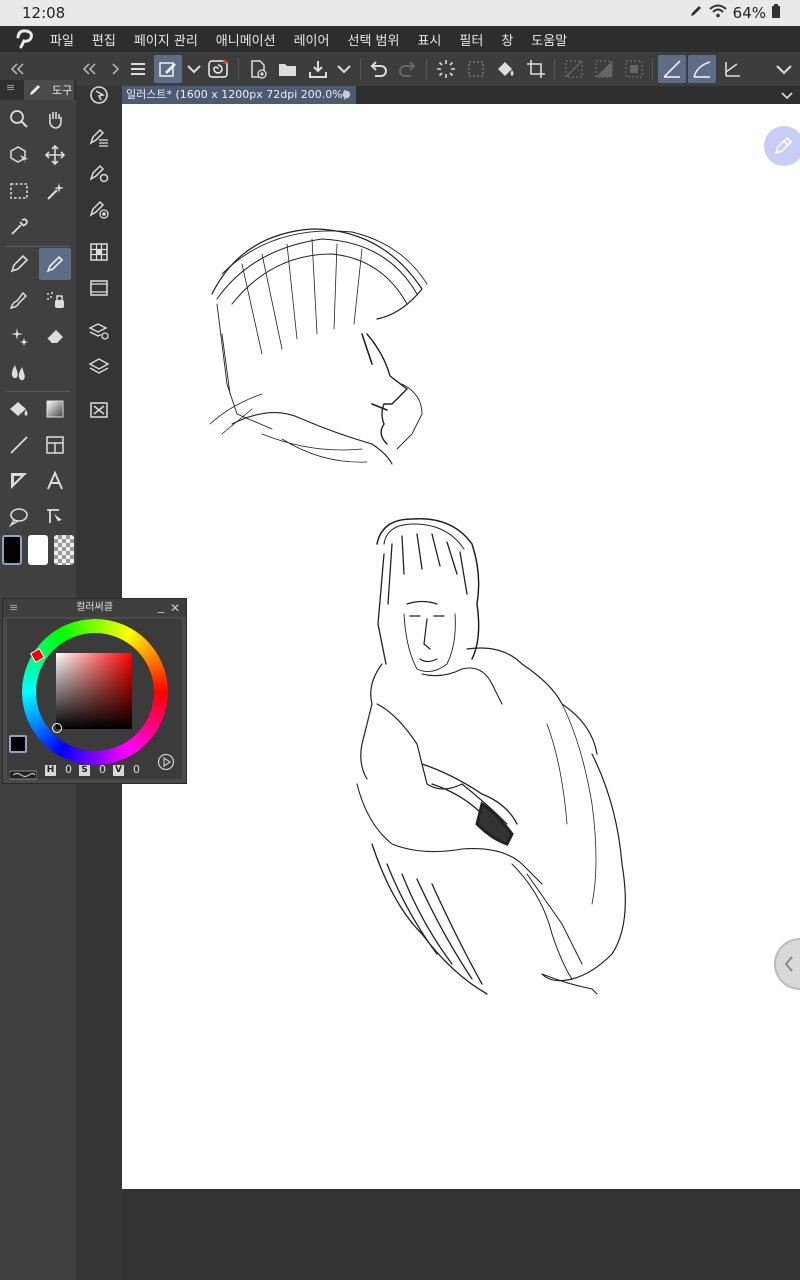 This screenshot has width=800, height=1280. I want to click on v-value: 0, so click(136, 769).